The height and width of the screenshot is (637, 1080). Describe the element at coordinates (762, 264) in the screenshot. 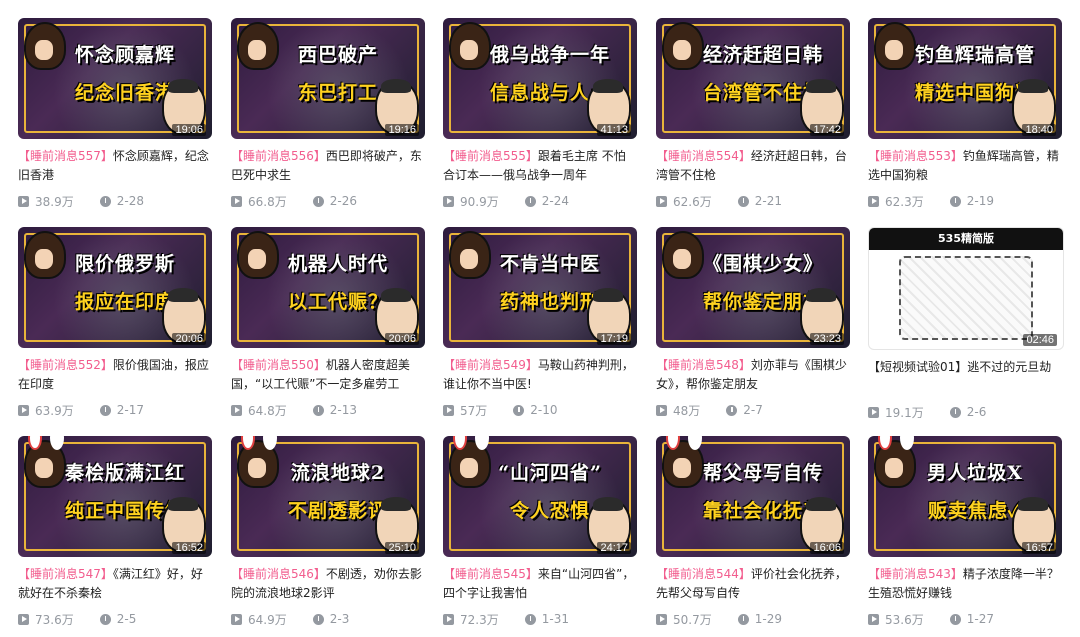

I see `thumbnail-headline: 《围棋少女》` at that location.